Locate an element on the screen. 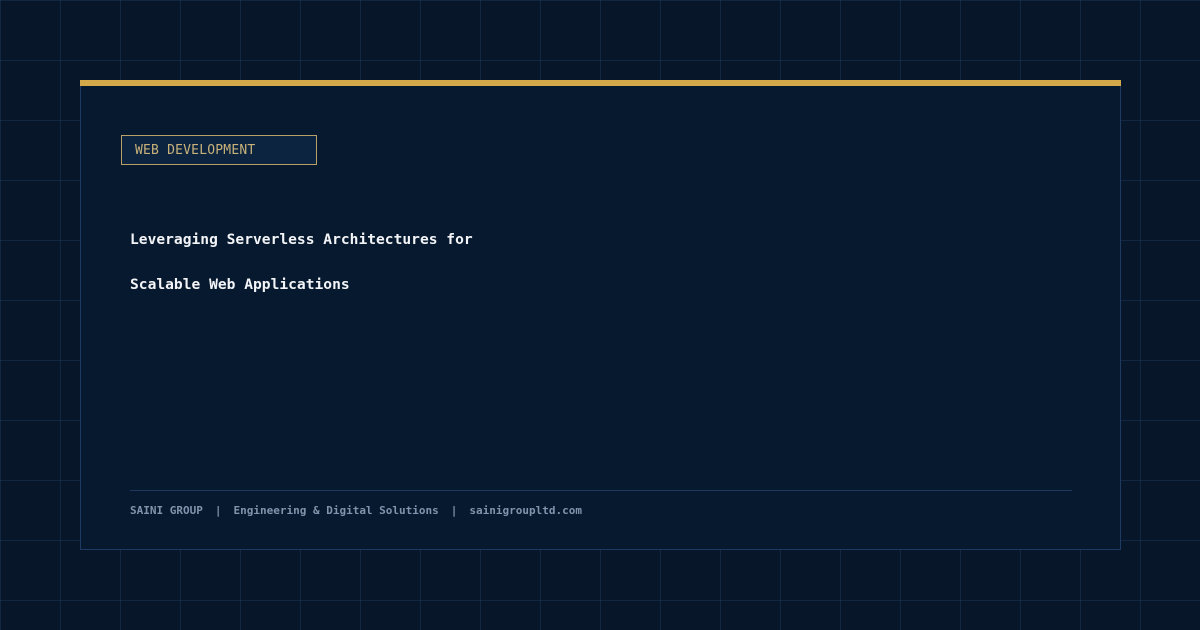  category-badge-label: WEB DEVELOPMENT is located at coordinates (195, 150).